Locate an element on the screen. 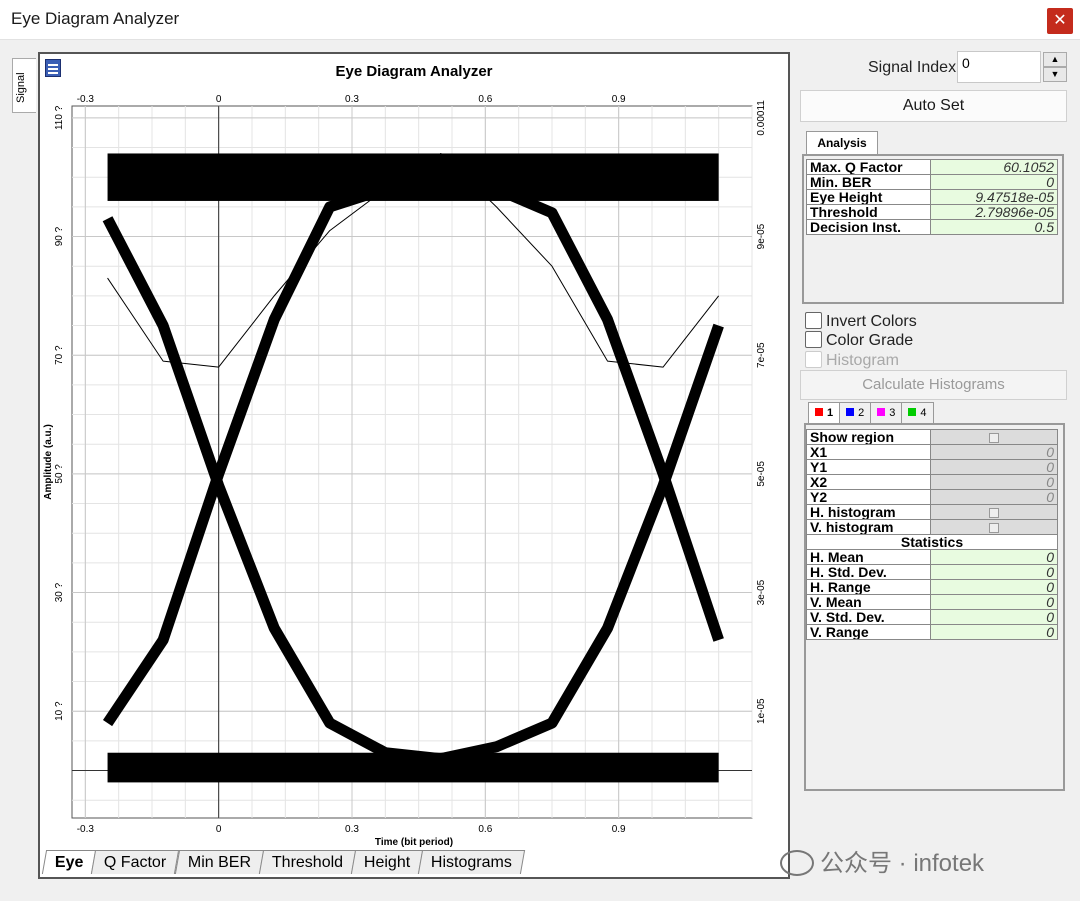 The image size is (1080, 901). y-axis-label: Amplitude (a.u.) is located at coordinates (48, 462).